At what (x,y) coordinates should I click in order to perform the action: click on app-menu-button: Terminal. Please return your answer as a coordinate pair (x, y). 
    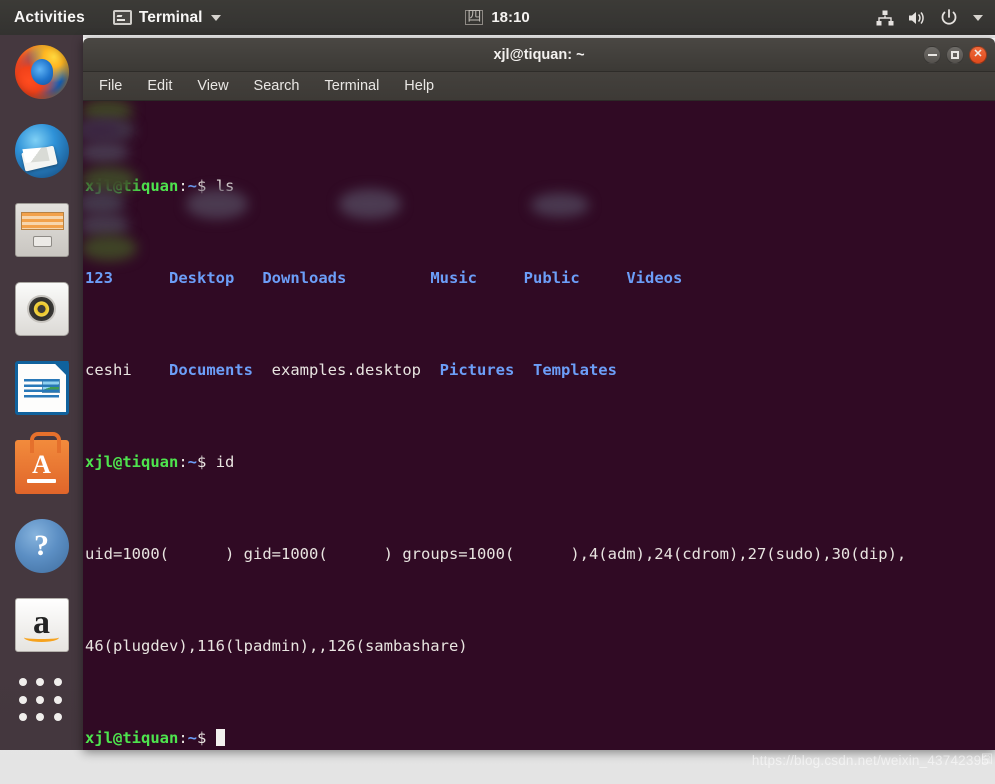
    Looking at the image, I should click on (167, 18).